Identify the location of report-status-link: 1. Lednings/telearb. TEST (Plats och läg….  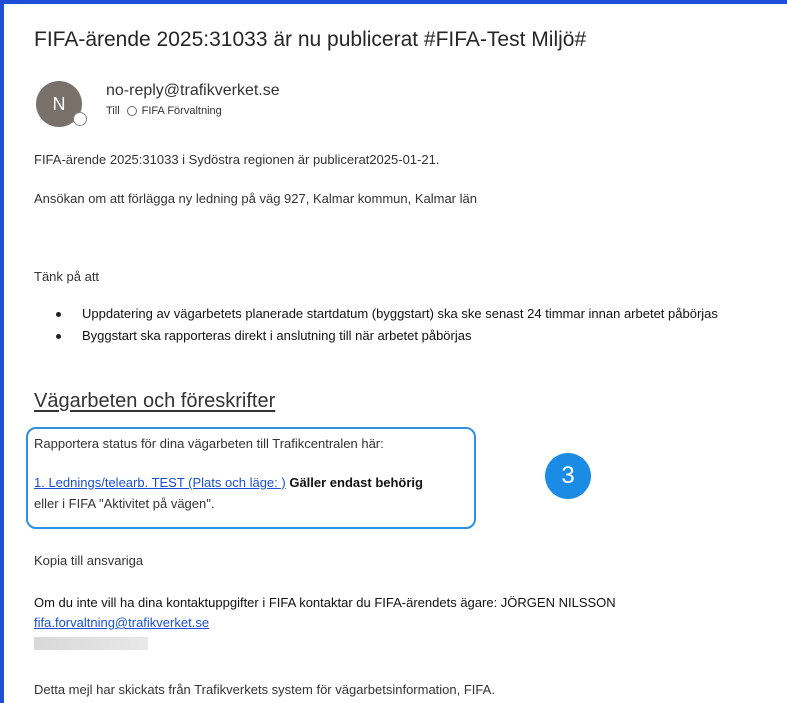
(160, 482).